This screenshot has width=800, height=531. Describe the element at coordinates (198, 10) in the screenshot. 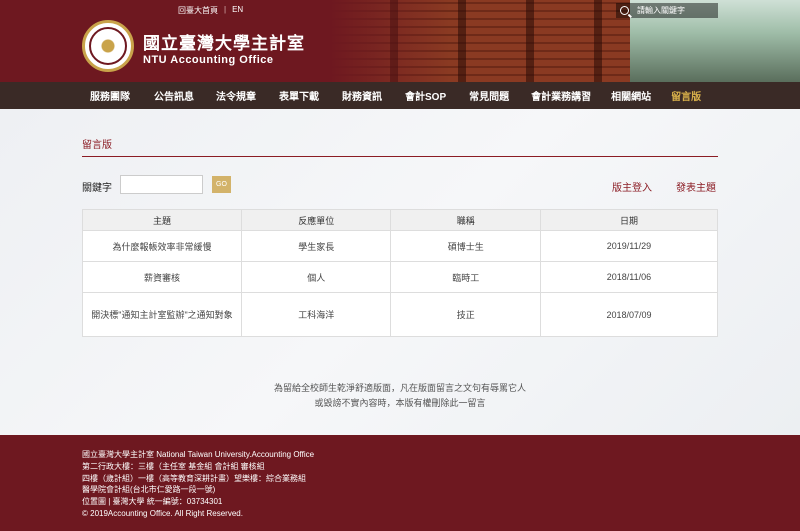

I see `home-link: 回臺大首頁` at that location.